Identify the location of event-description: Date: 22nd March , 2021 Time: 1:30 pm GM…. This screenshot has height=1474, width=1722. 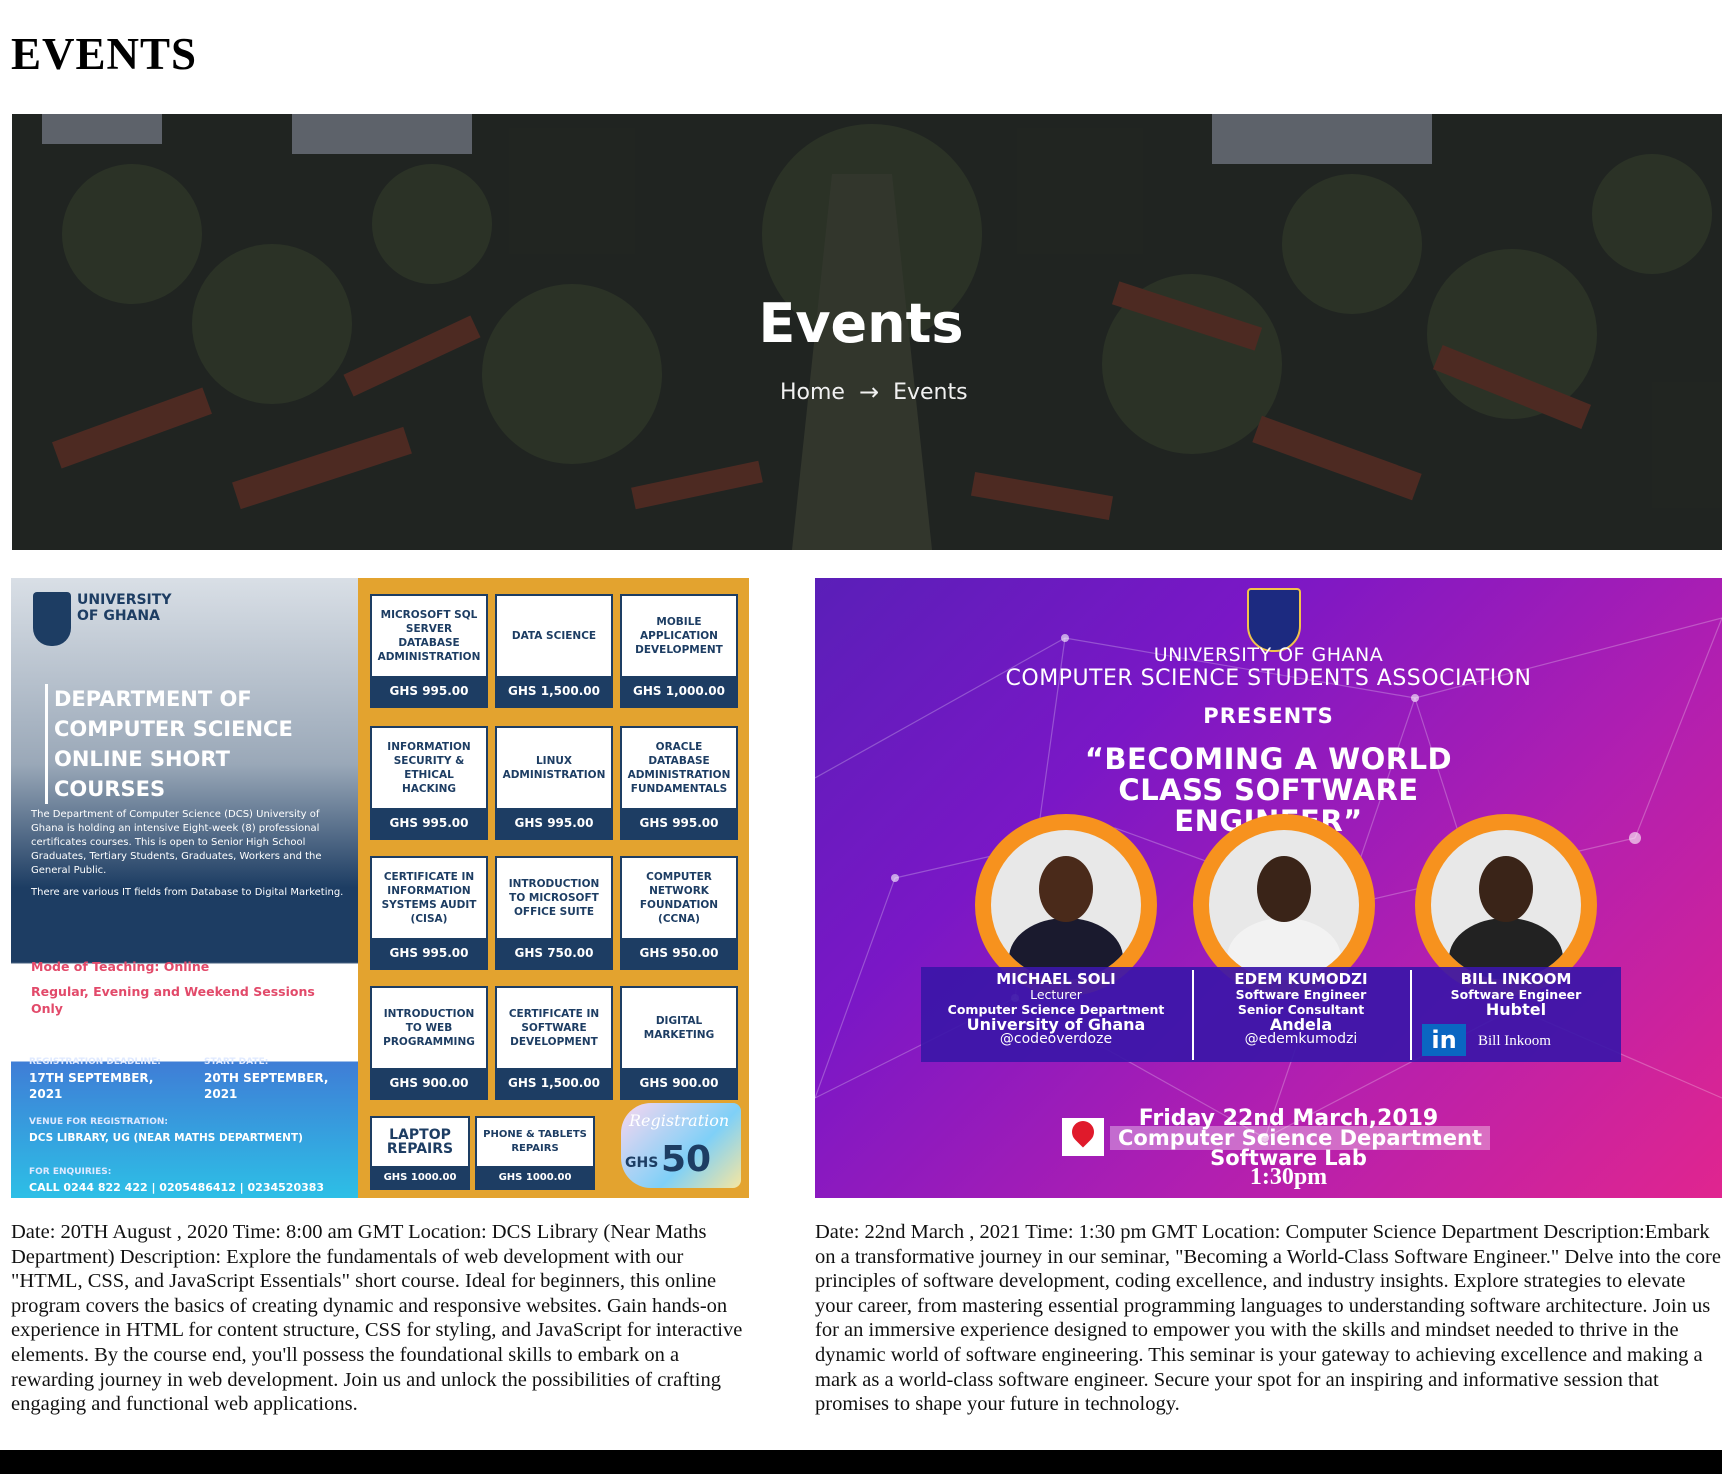
(1268, 1318).